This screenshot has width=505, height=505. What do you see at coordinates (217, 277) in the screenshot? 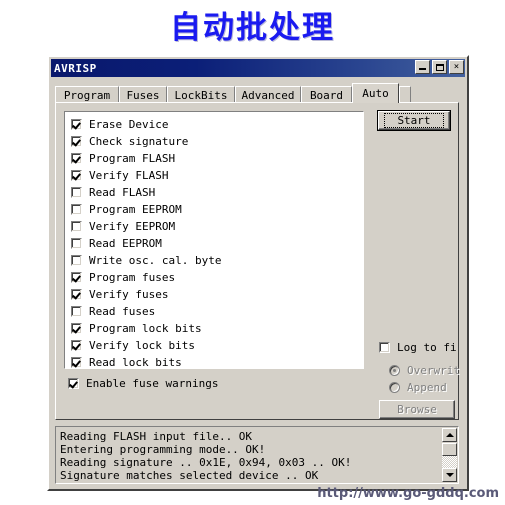
I see `list-item: Program fuses` at bounding box center [217, 277].